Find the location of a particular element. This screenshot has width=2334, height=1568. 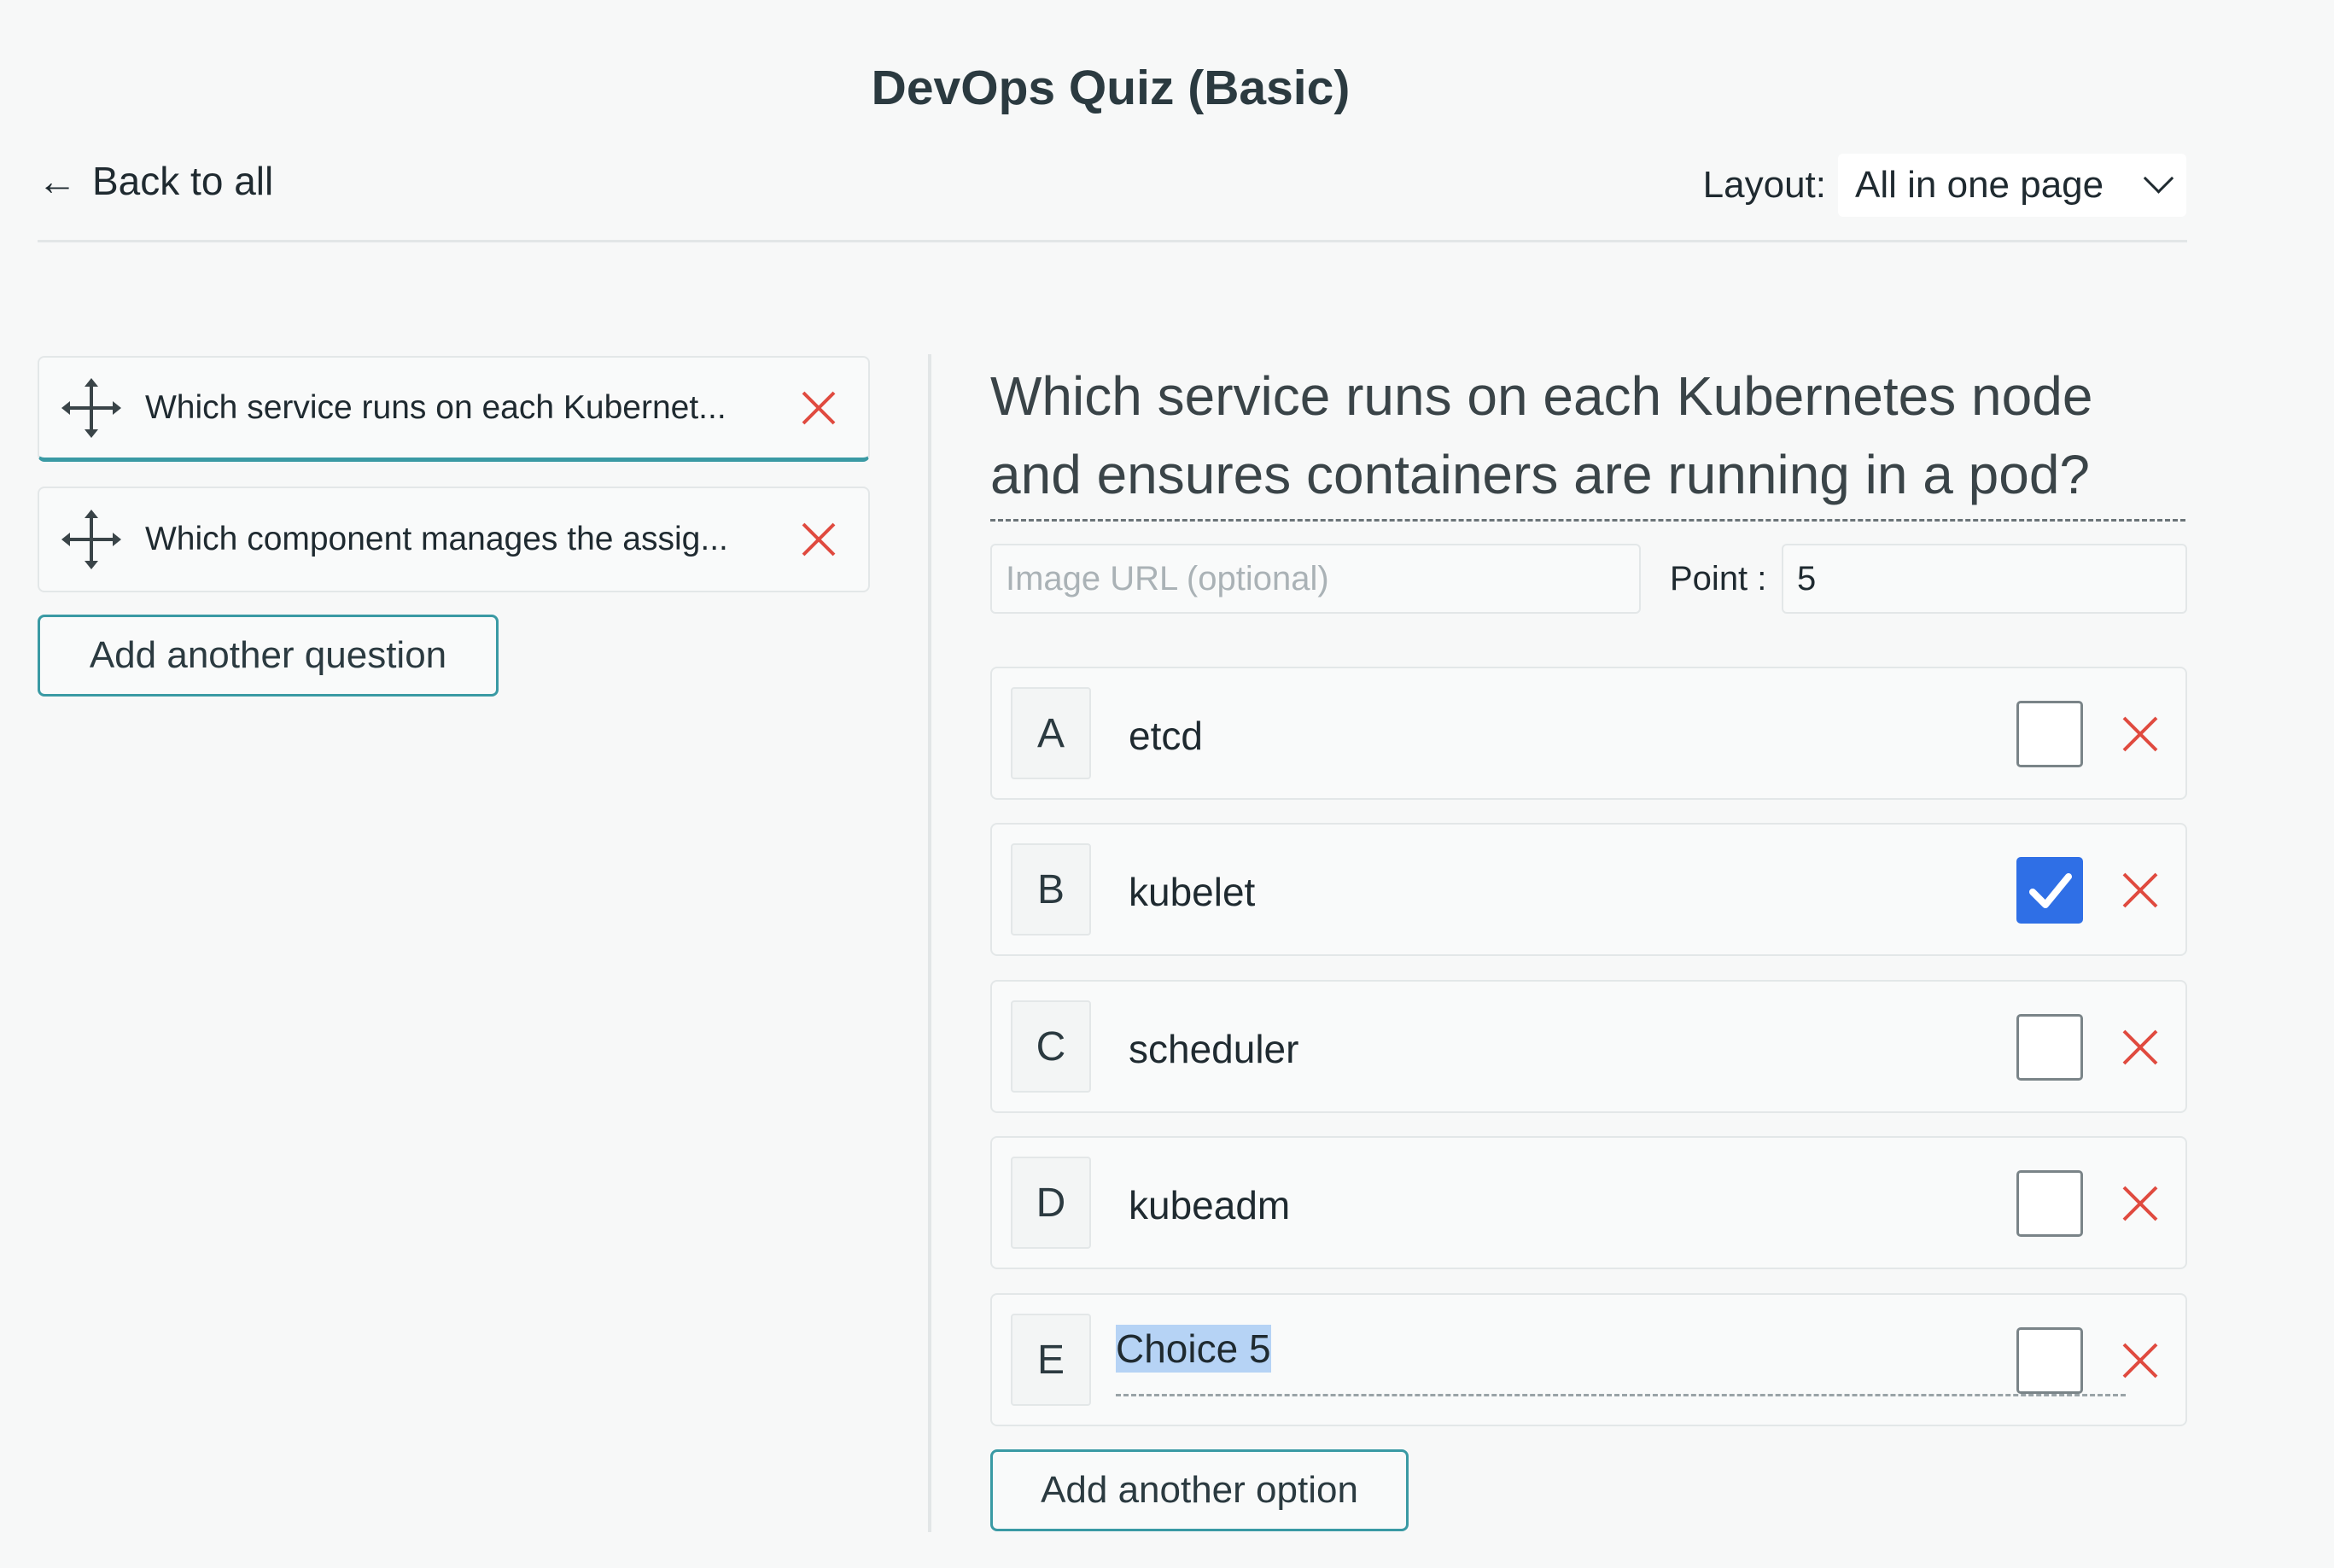

back-label: Back to all is located at coordinates (183, 181).